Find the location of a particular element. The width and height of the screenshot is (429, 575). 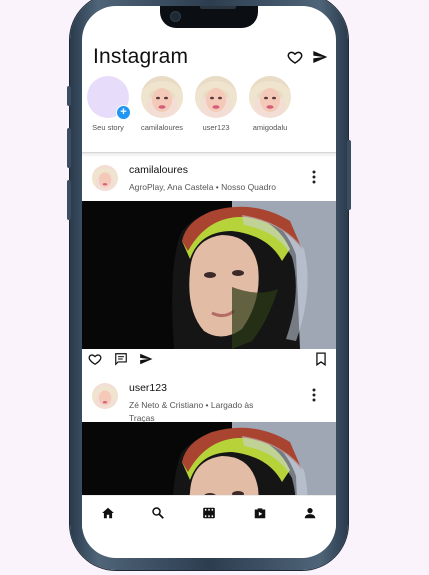

post-image is located at coordinates (209, 459).